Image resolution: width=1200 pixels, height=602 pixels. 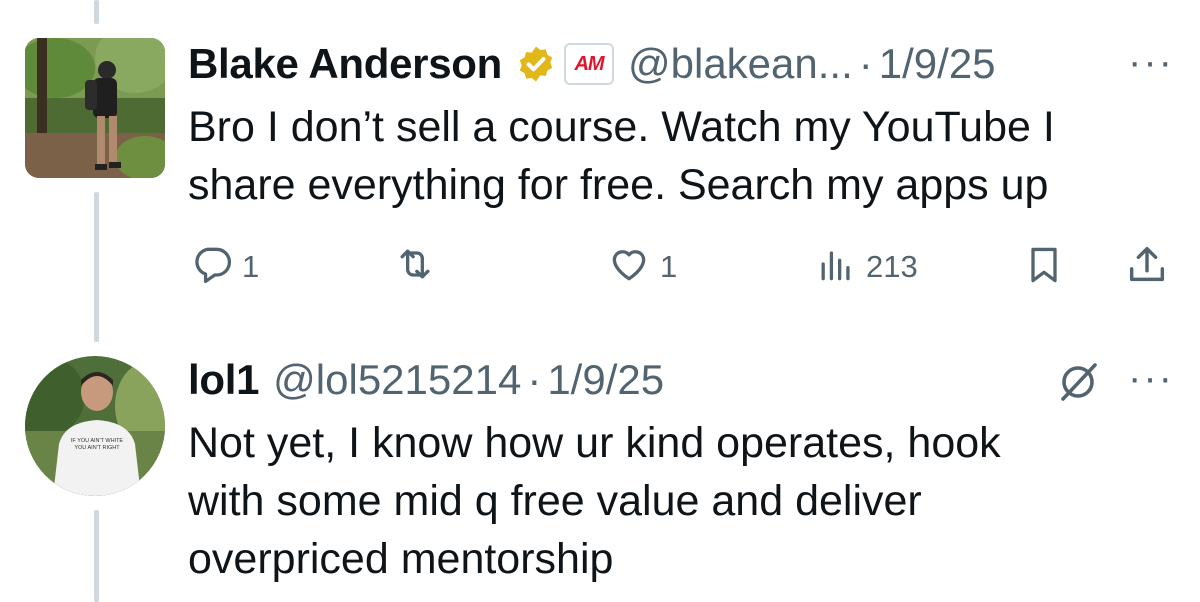 I want to click on bookmark-icon, so click(x=1044, y=267).